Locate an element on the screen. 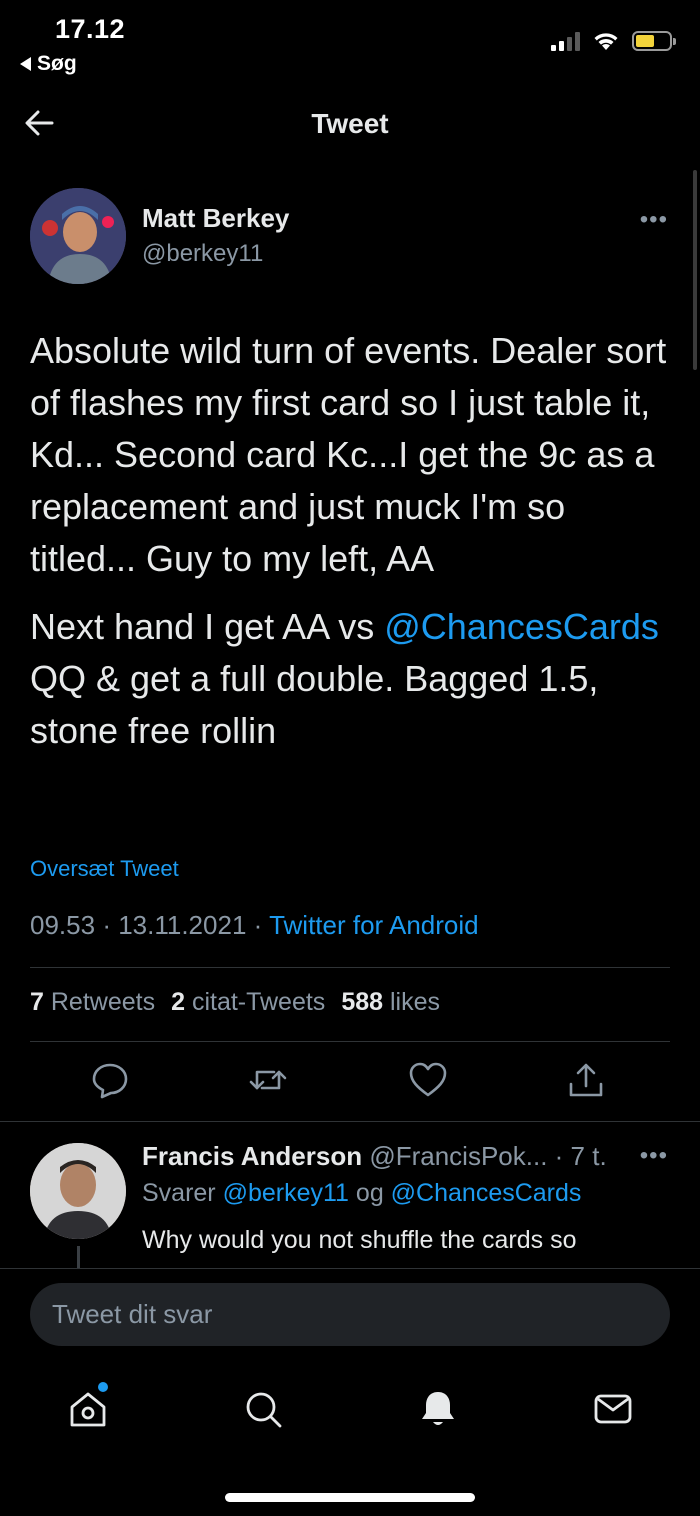  tweet-stats: 7 Retweets 2 citat-Tweets 588 likes is located at coordinates (235, 1002).